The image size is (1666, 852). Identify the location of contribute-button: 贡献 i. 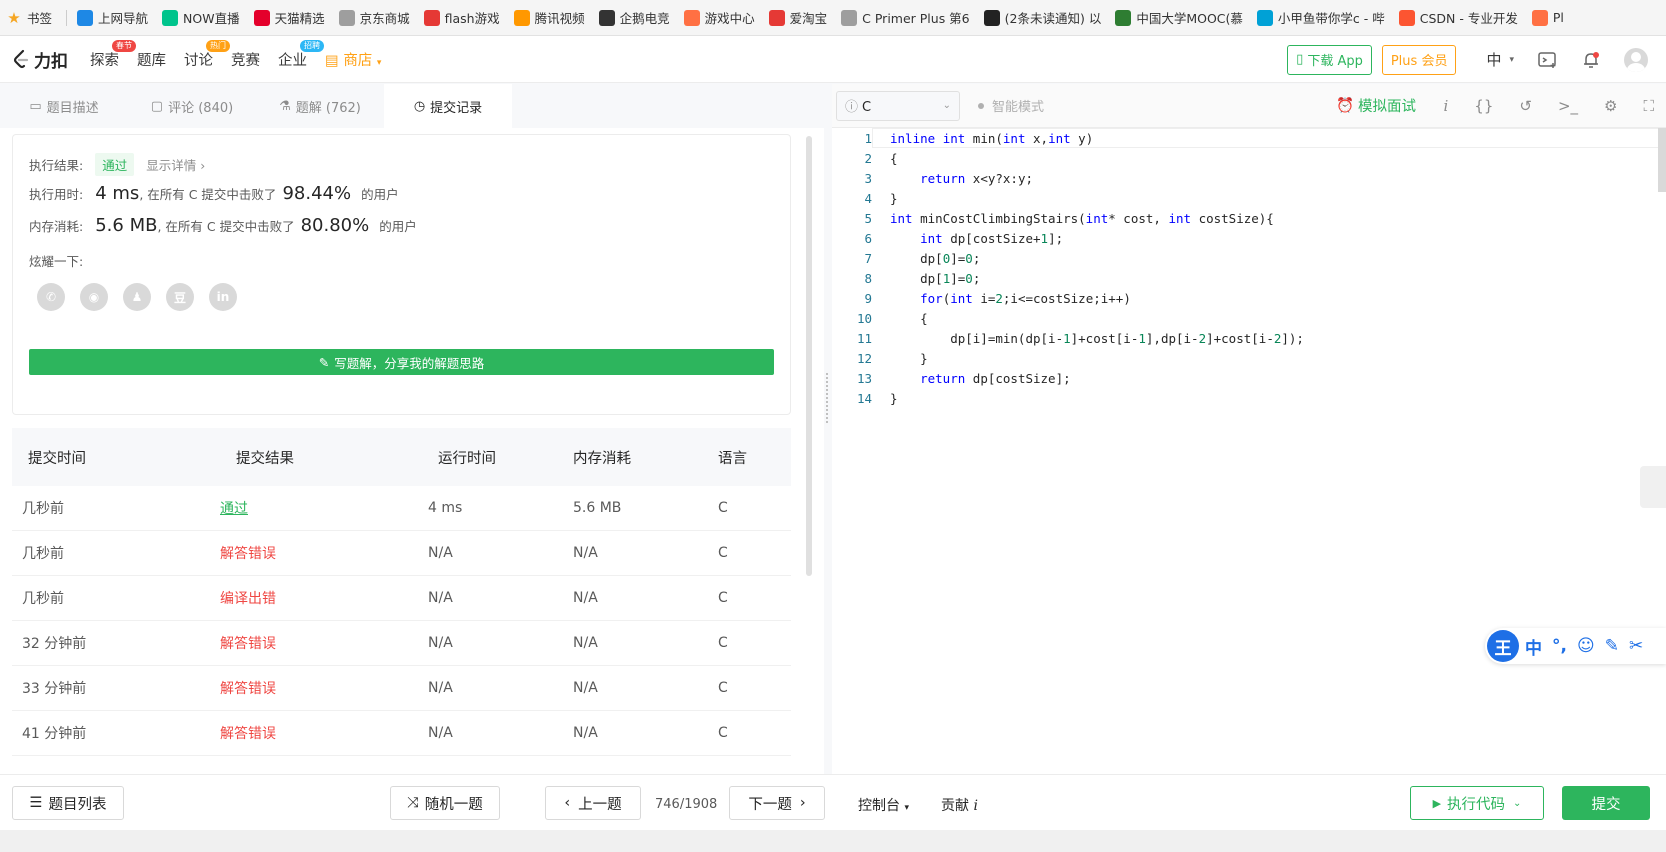
(959, 805).